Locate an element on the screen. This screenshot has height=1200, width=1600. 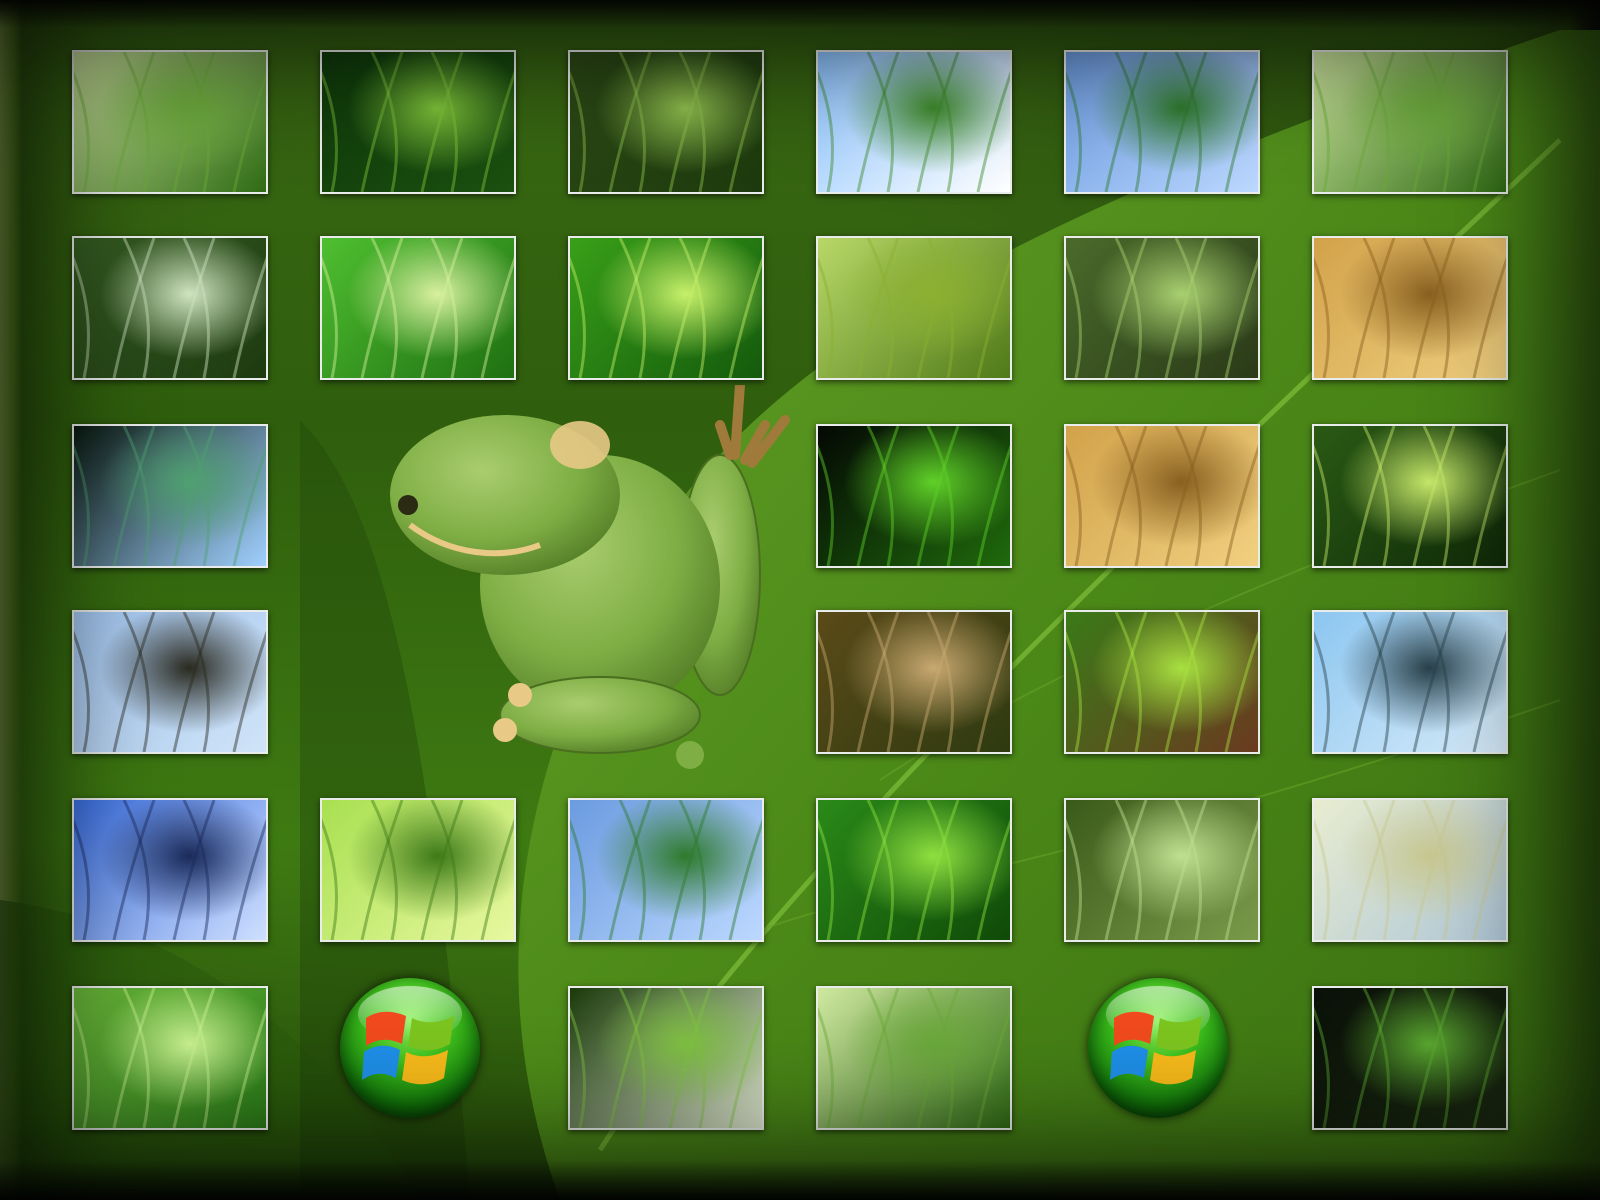
photo-thumbnail-meadow-field is located at coordinates (1410, 870).